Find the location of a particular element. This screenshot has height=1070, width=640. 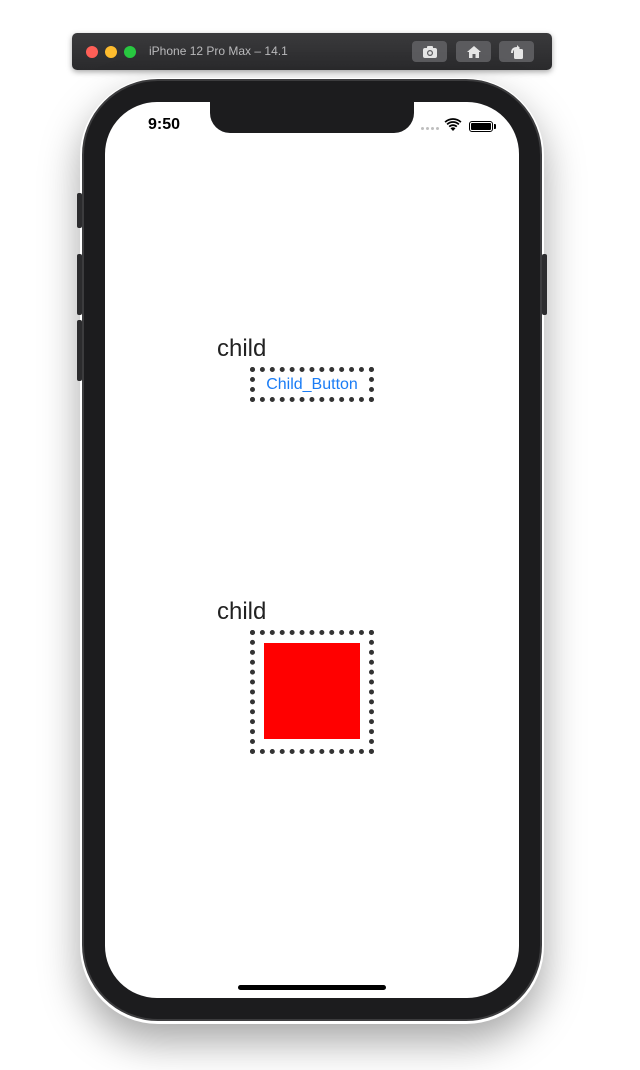

notch is located at coordinates (312, 117).